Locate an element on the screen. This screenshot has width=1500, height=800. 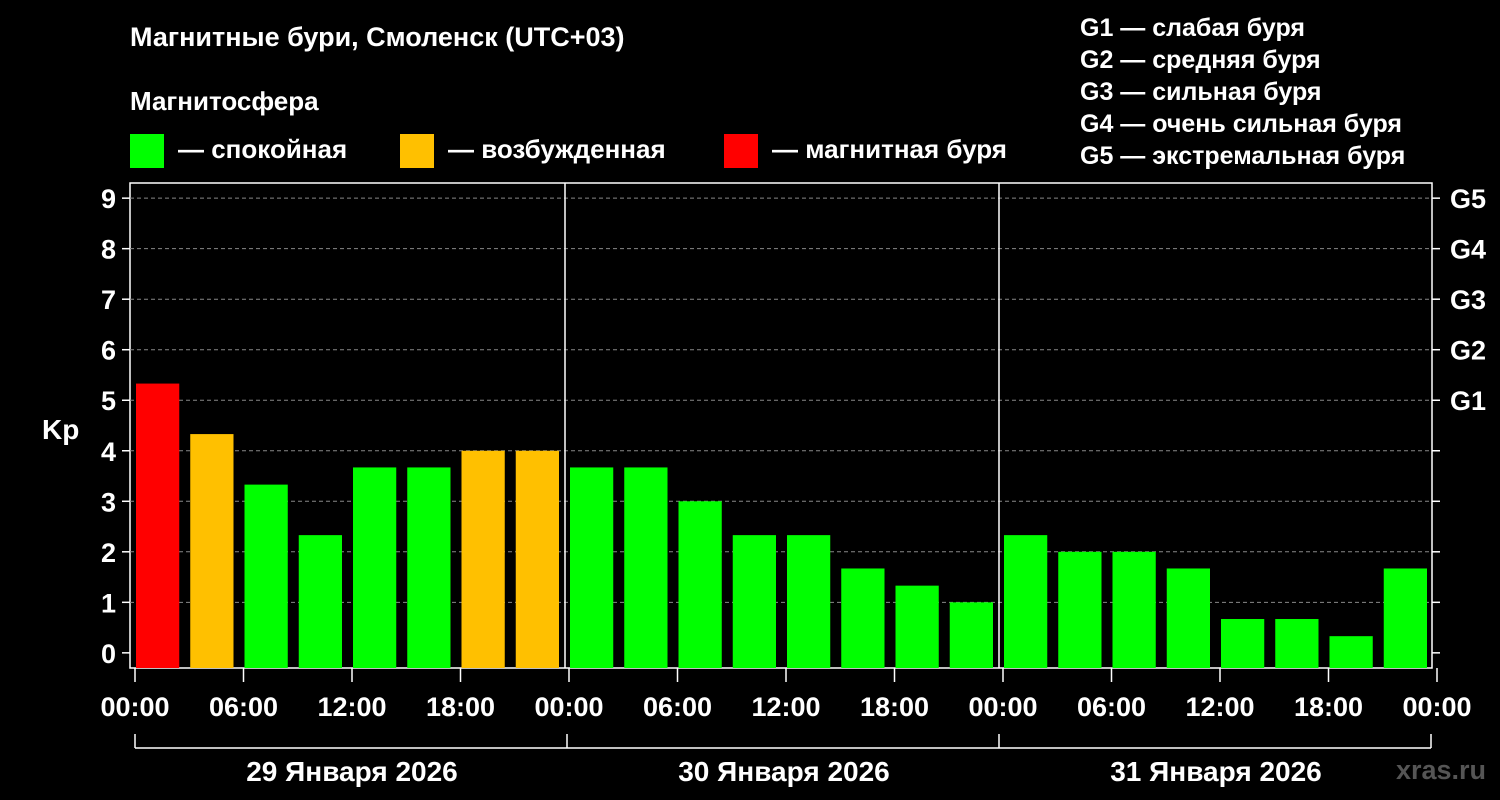
y-tick-label: 7 is located at coordinates (108, 300).